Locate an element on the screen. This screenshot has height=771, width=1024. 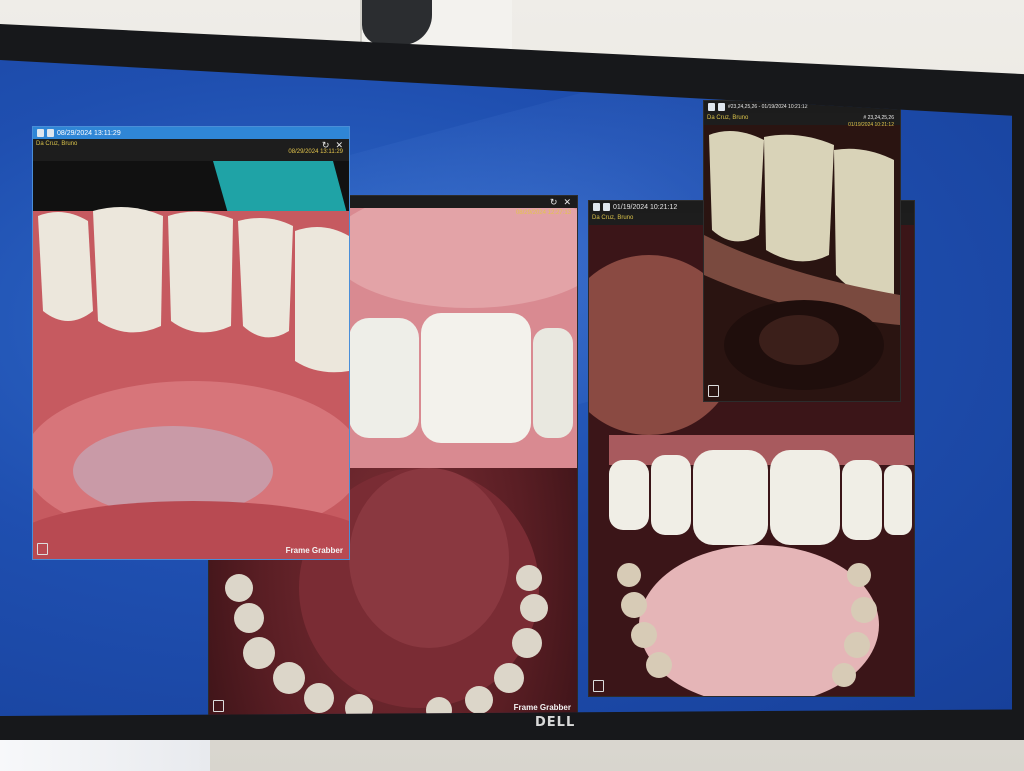
close-icon: ✕ is located at coordinates (567, 202).